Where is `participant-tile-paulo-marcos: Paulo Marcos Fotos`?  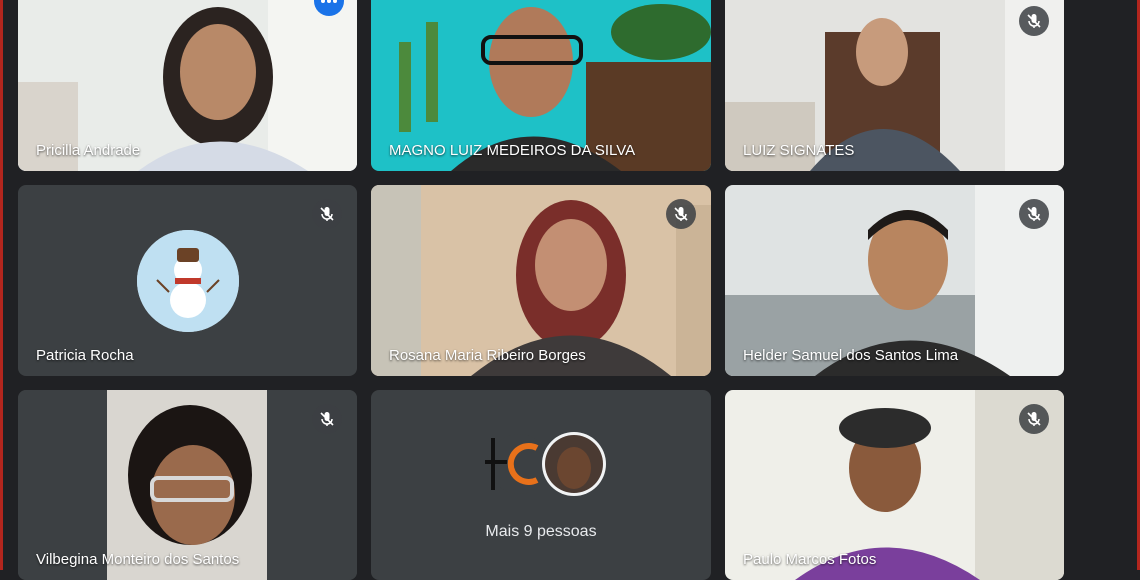 participant-tile-paulo-marcos: Paulo Marcos Fotos is located at coordinates (894, 485).